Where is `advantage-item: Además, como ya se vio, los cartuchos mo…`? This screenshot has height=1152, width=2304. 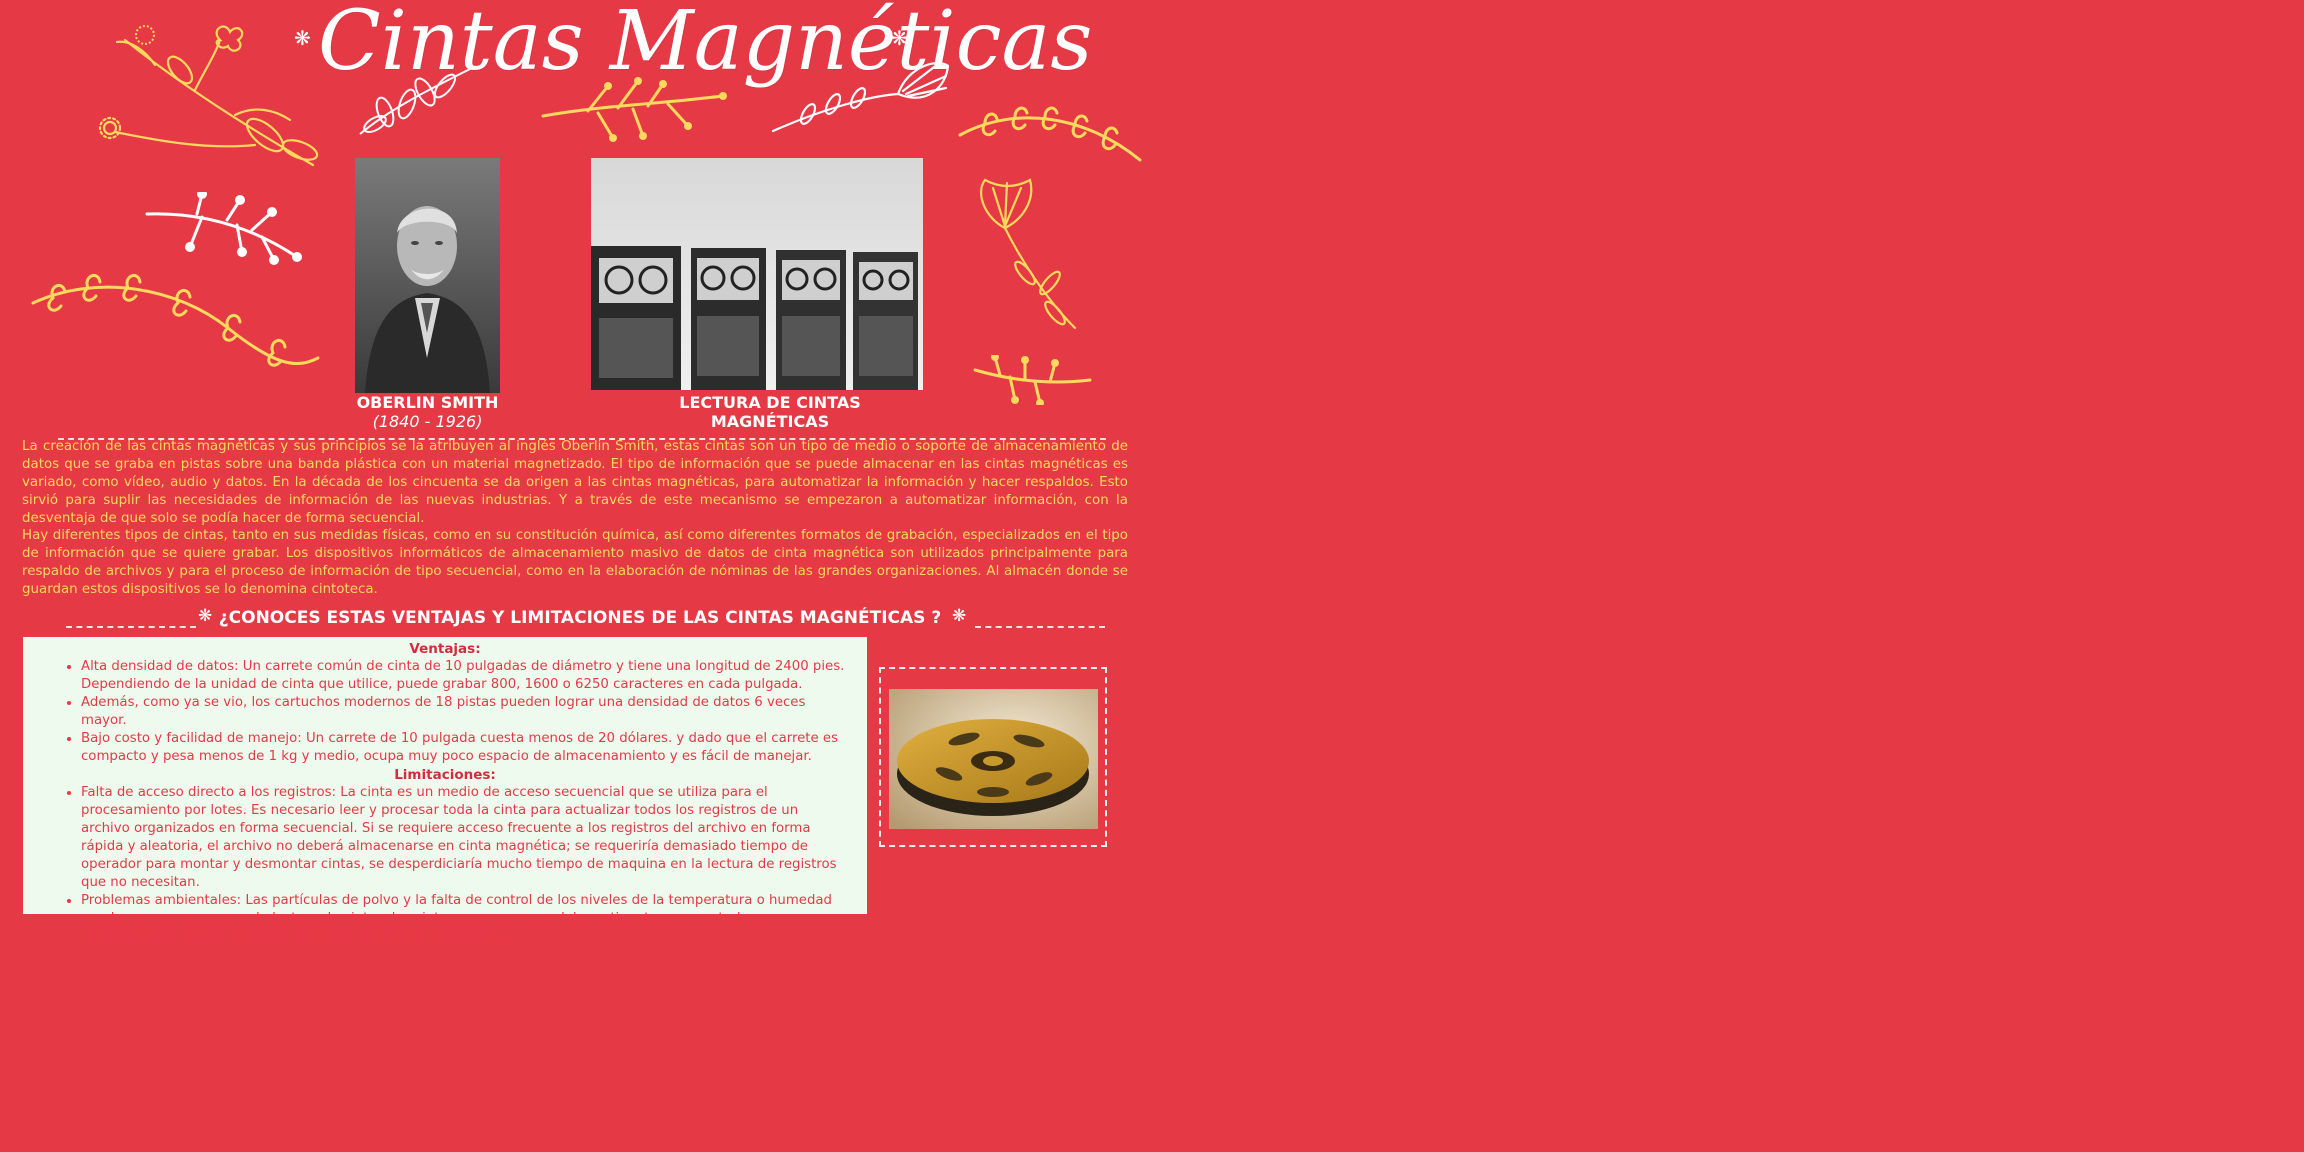
advantage-item: Además, como ya se vio, los cartuchos mo… is located at coordinates (466, 712).